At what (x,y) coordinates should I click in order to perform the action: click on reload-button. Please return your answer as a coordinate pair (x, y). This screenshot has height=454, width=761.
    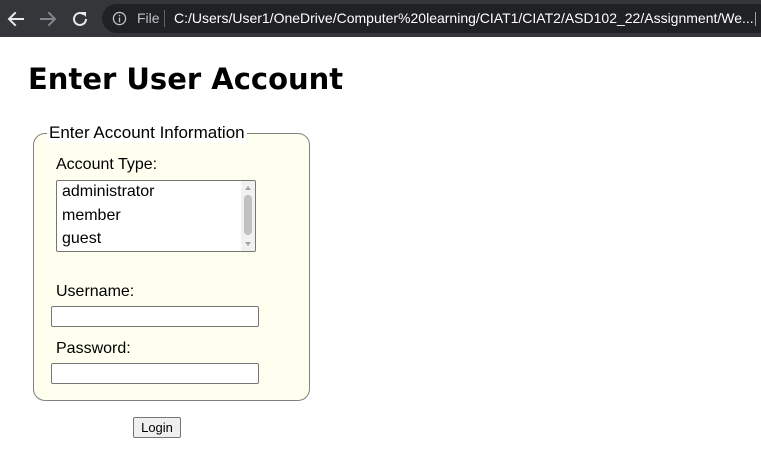
    Looking at the image, I should click on (80, 19).